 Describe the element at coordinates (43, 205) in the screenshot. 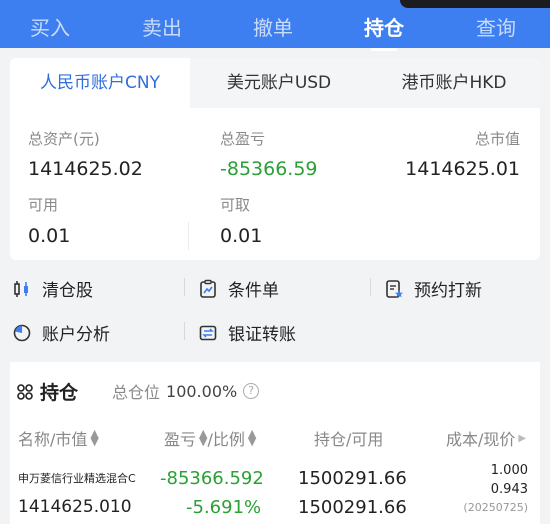

I see `available-label: 可用` at that location.